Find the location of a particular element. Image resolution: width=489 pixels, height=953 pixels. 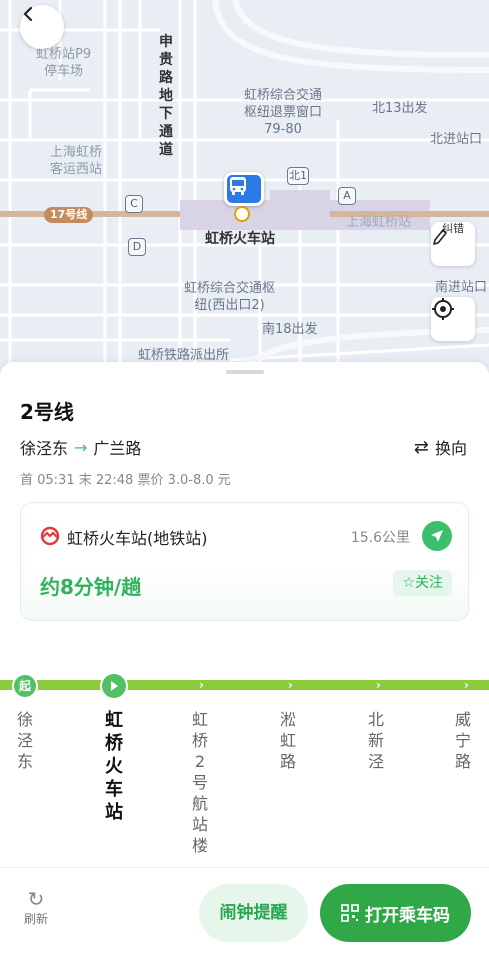

refresh-label: 刷新 is located at coordinates (35, 919).